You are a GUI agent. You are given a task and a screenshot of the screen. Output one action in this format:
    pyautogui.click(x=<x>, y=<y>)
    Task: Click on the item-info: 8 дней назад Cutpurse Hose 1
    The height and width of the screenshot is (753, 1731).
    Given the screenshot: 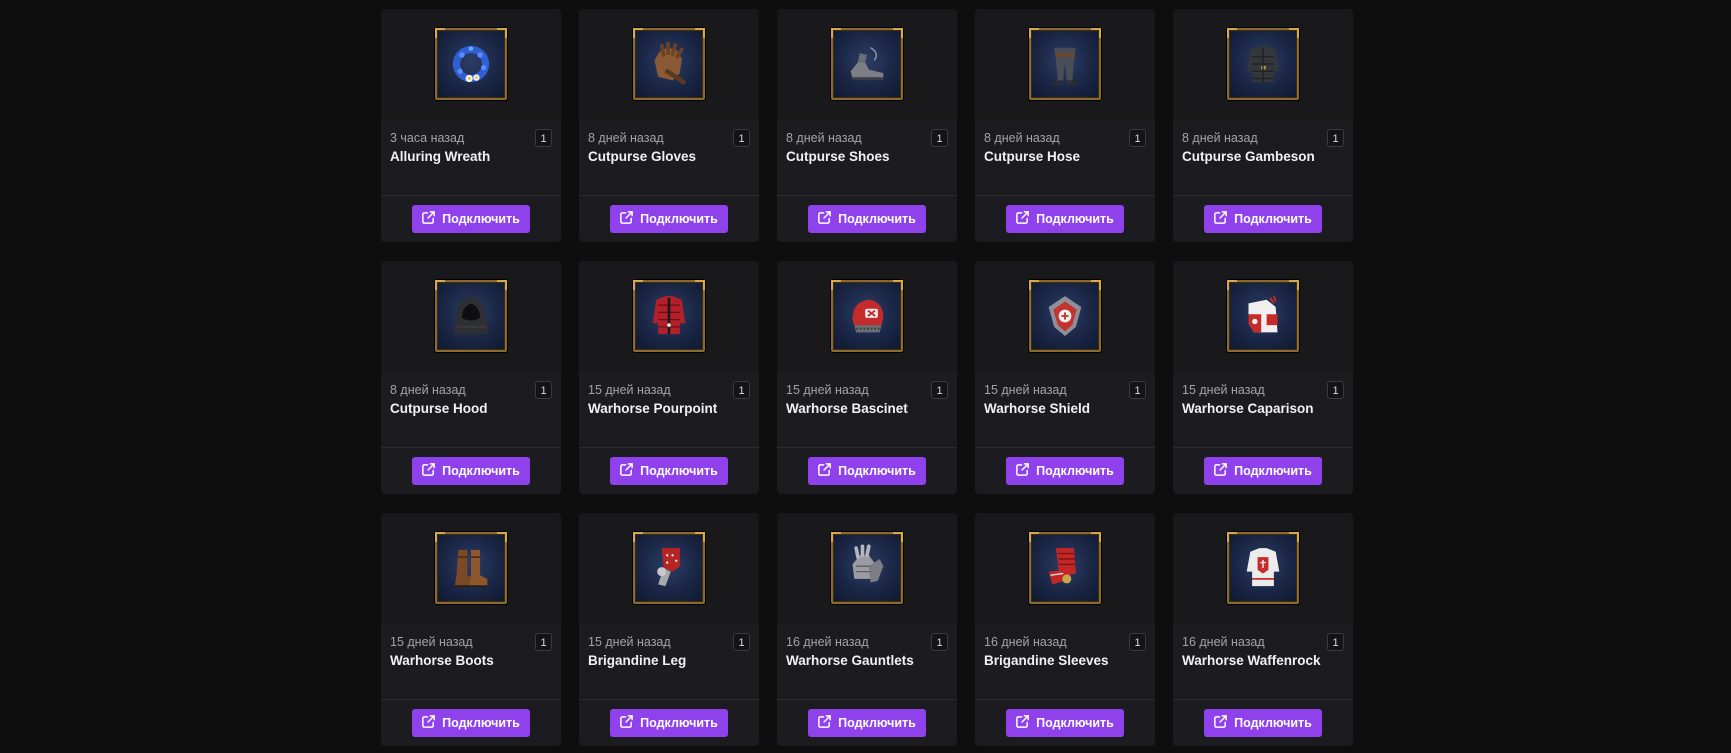 What is the action you would take?
    pyautogui.click(x=1065, y=157)
    